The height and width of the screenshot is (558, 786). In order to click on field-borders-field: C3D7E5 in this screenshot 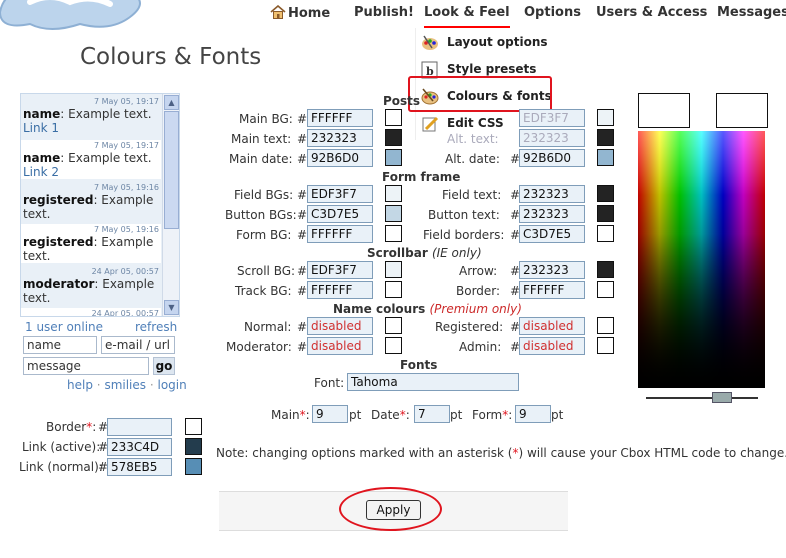, I will do `click(552, 234)`.